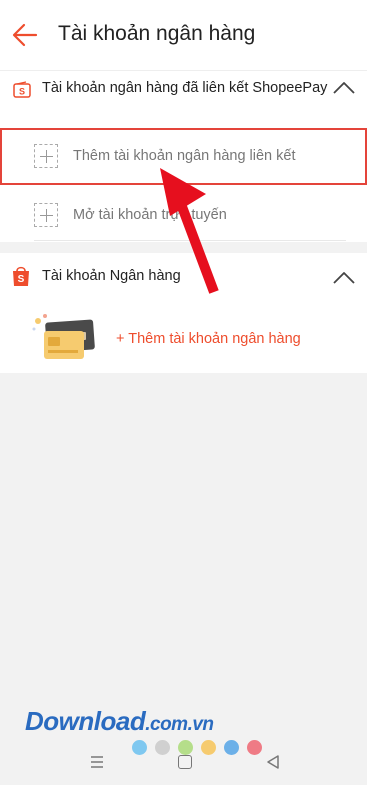 This screenshot has width=367, height=785. What do you see at coordinates (25, 35) in the screenshot?
I see `arrow-left-icon` at bounding box center [25, 35].